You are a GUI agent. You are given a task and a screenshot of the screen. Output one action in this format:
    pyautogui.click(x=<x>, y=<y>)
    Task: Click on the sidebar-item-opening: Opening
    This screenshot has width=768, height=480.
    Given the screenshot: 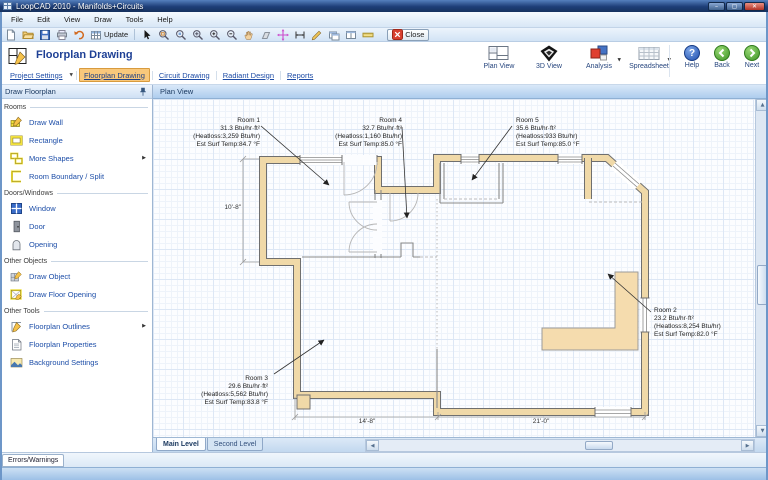 What is the action you would take?
    pyautogui.click(x=76, y=244)
    